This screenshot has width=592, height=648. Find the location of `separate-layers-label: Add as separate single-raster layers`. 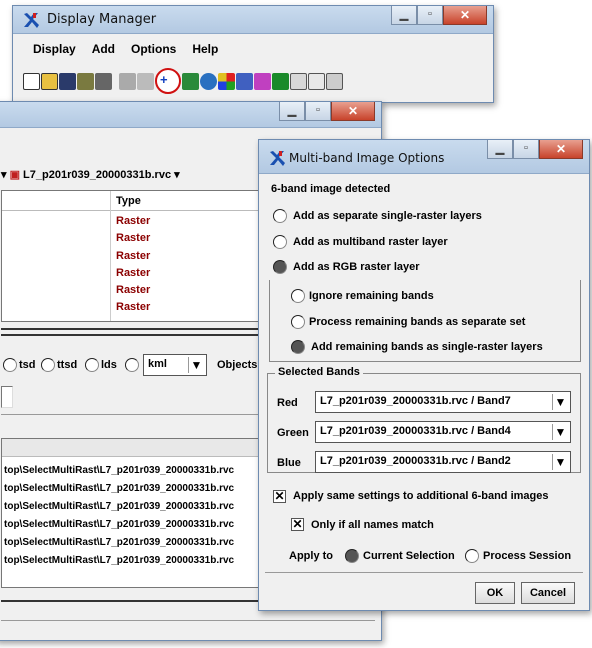

separate-layers-label: Add as separate single-raster layers is located at coordinates (387, 216).